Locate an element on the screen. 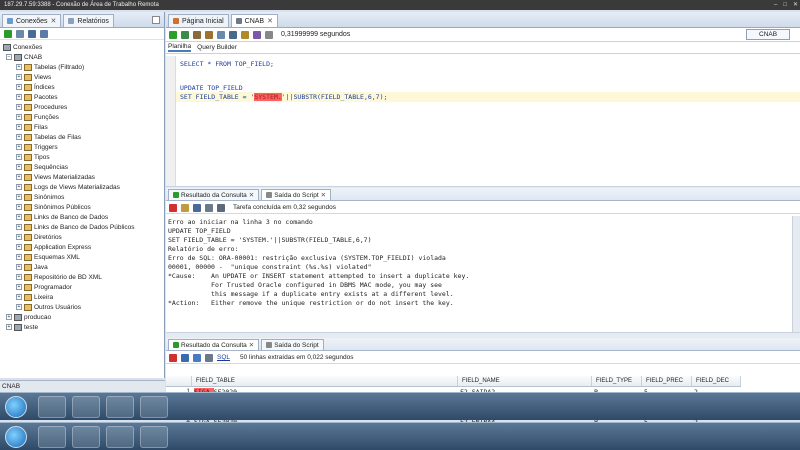 This screenshot has width=800, height=450. tree-item: + Funções is located at coordinates (82, 117).